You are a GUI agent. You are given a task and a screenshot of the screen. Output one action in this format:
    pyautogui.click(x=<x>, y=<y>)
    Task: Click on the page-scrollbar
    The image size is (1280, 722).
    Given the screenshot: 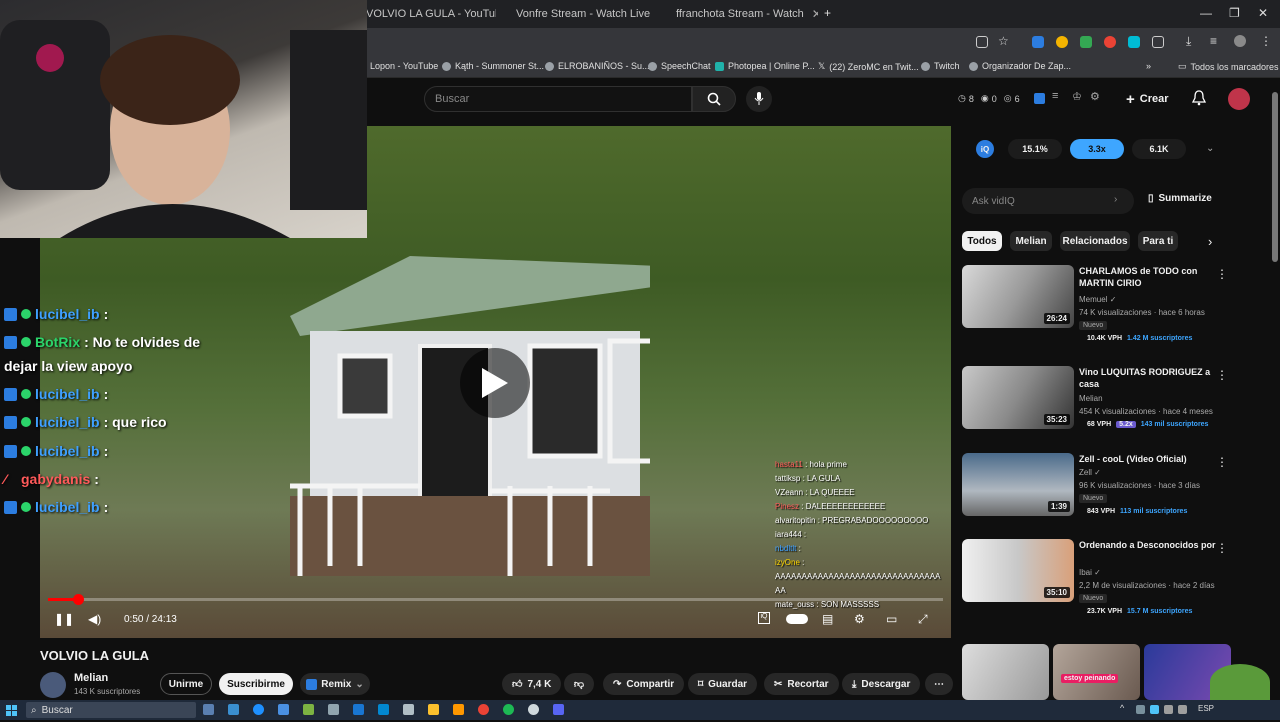 What is the action you would take?
    pyautogui.click(x=1275, y=177)
    